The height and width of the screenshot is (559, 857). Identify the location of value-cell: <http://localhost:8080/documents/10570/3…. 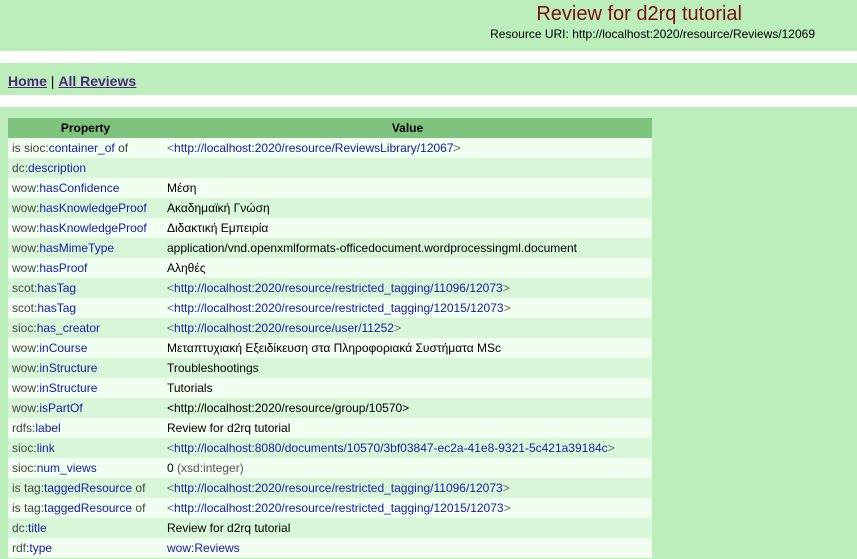
(407, 448).